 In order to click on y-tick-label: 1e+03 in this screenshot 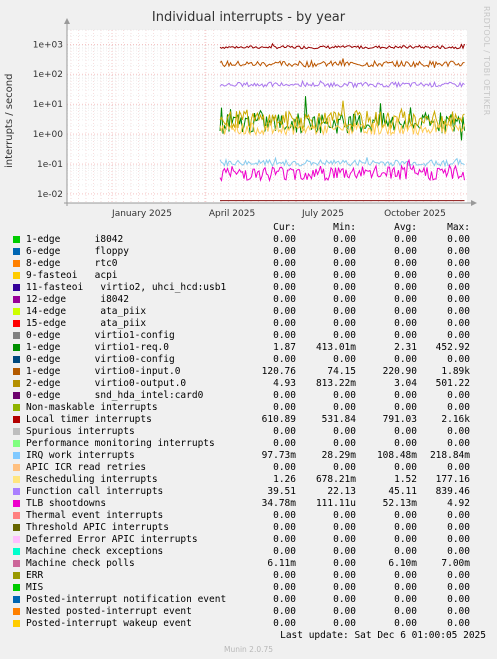, I will do `click(48, 45)`.